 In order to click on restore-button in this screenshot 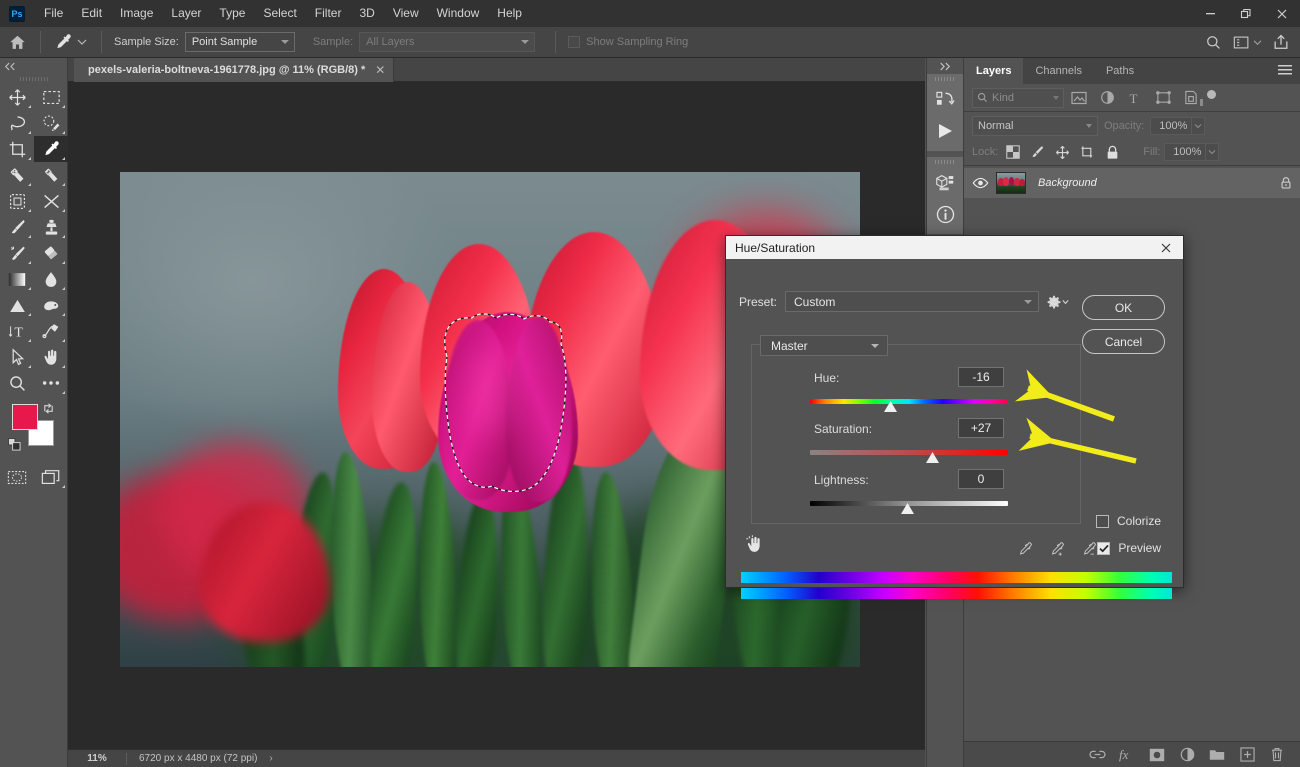, I will do `click(1246, 13)`.